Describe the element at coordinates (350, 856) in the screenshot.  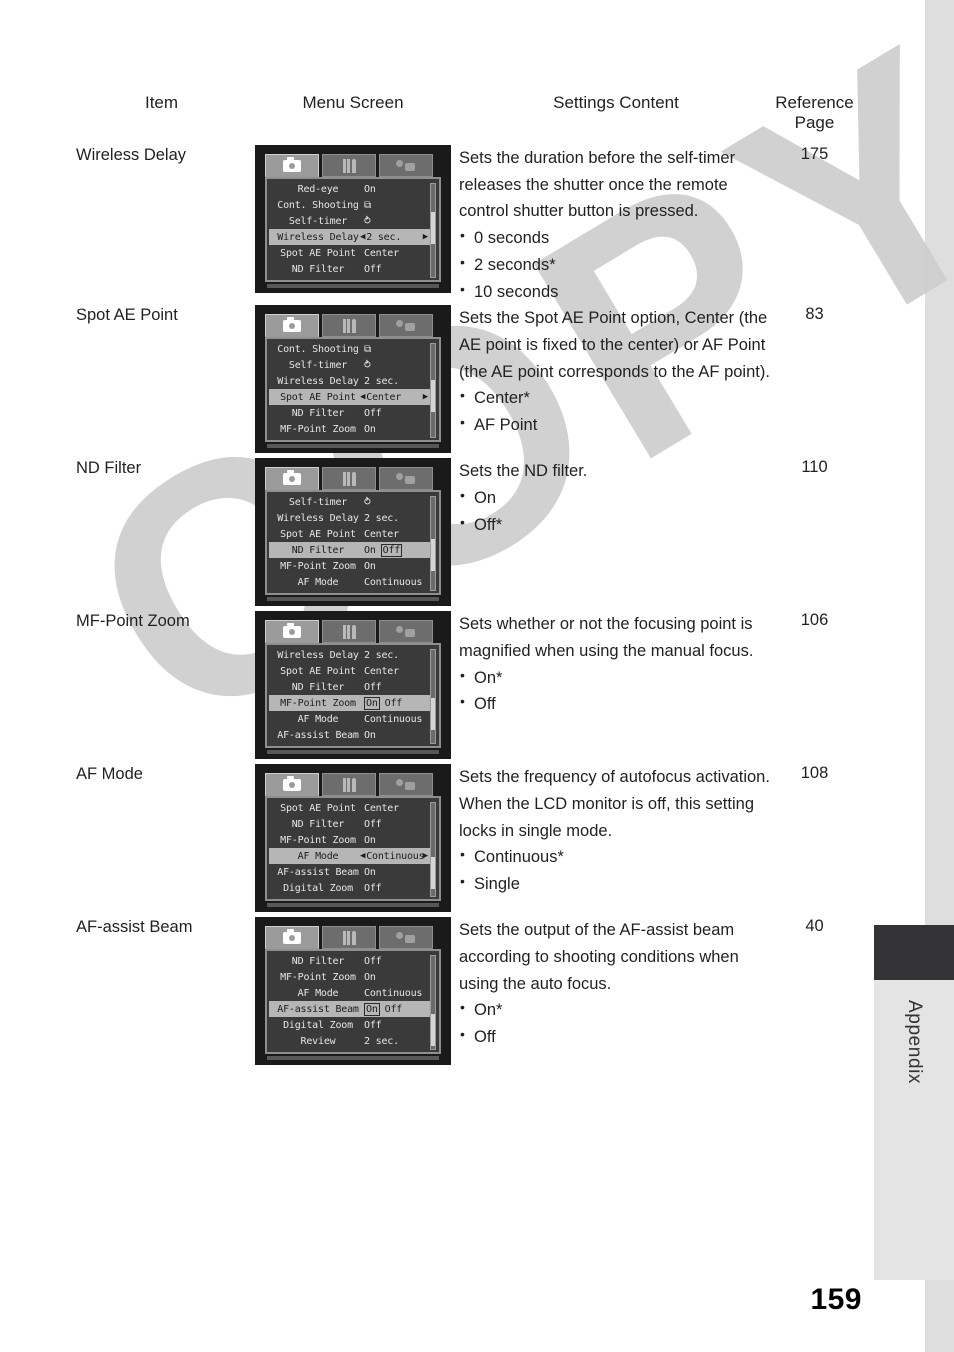
I see `lcd-menu-row: AF Mode ◀ Continuous ▶` at that location.